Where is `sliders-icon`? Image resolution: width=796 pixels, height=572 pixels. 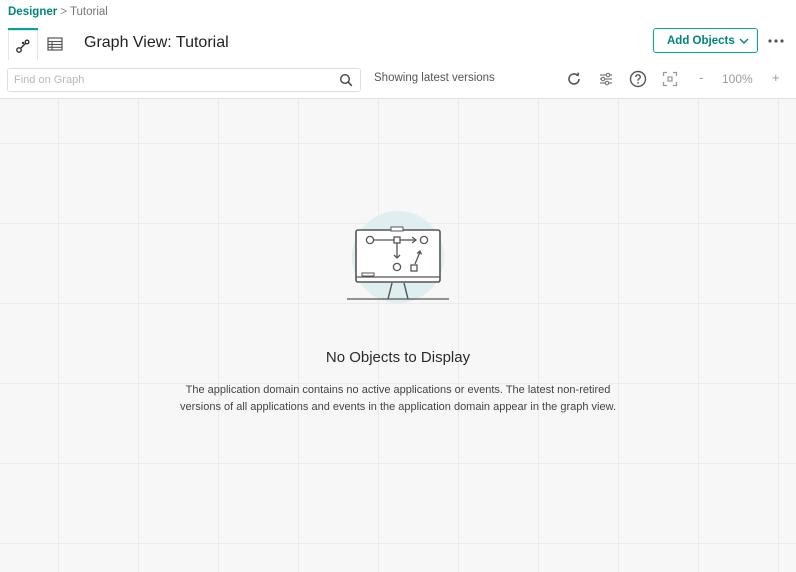 sliders-icon is located at coordinates (606, 79).